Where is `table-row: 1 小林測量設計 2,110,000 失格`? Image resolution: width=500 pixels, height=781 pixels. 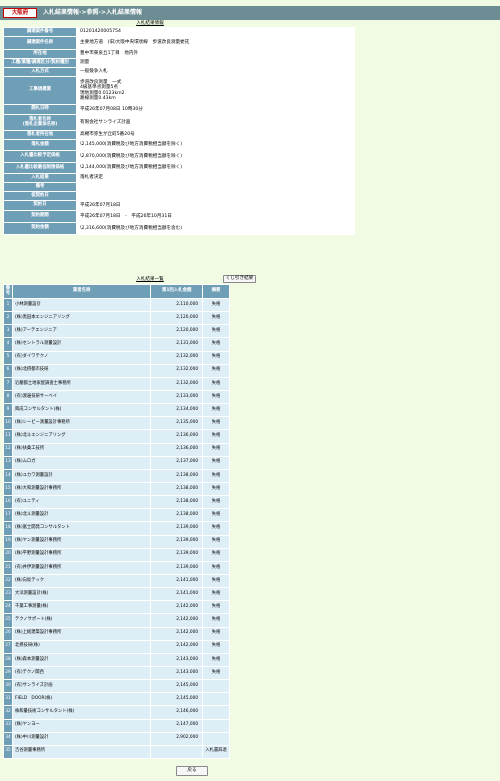
table-row: 1 小林測量設計 2,110,000 失格 is located at coordinates (116, 305).